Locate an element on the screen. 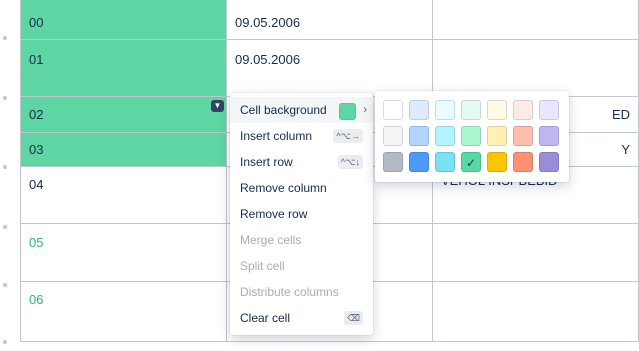  cell-options-chevron-icon: ▼ is located at coordinates (217, 106).